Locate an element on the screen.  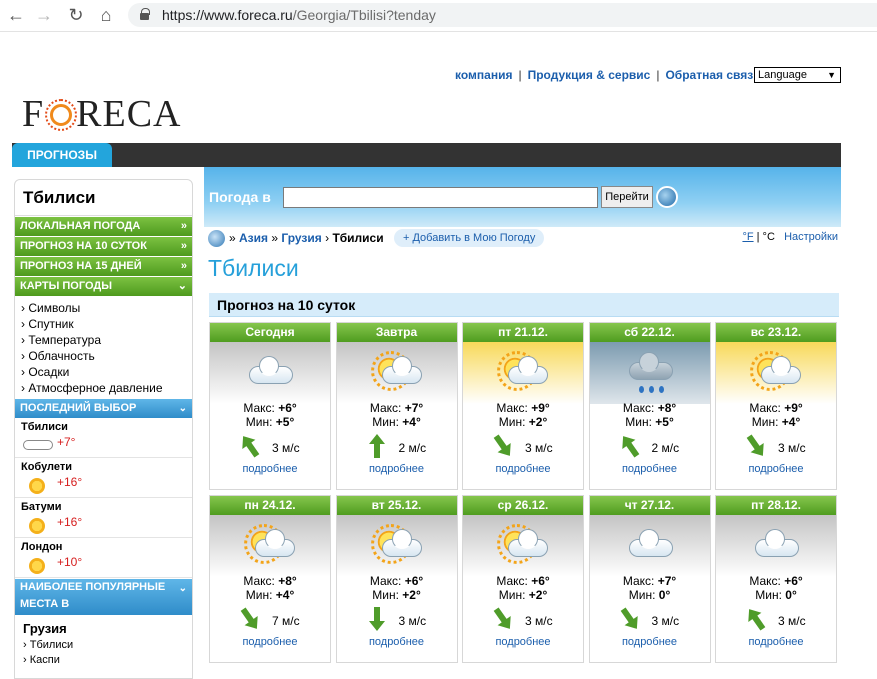
map-link-symbols: Символы is located at coordinates (106, 308).